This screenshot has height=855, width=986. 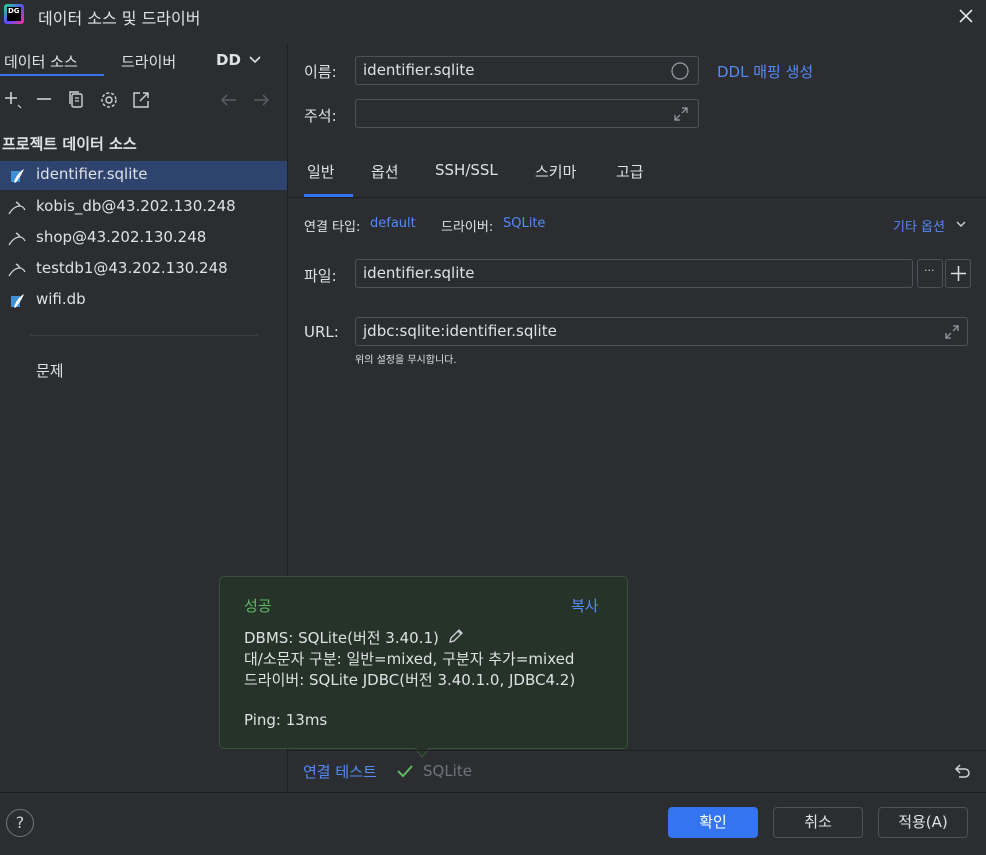 I want to click on name-value: identifier.sqlite, so click(x=419, y=70).